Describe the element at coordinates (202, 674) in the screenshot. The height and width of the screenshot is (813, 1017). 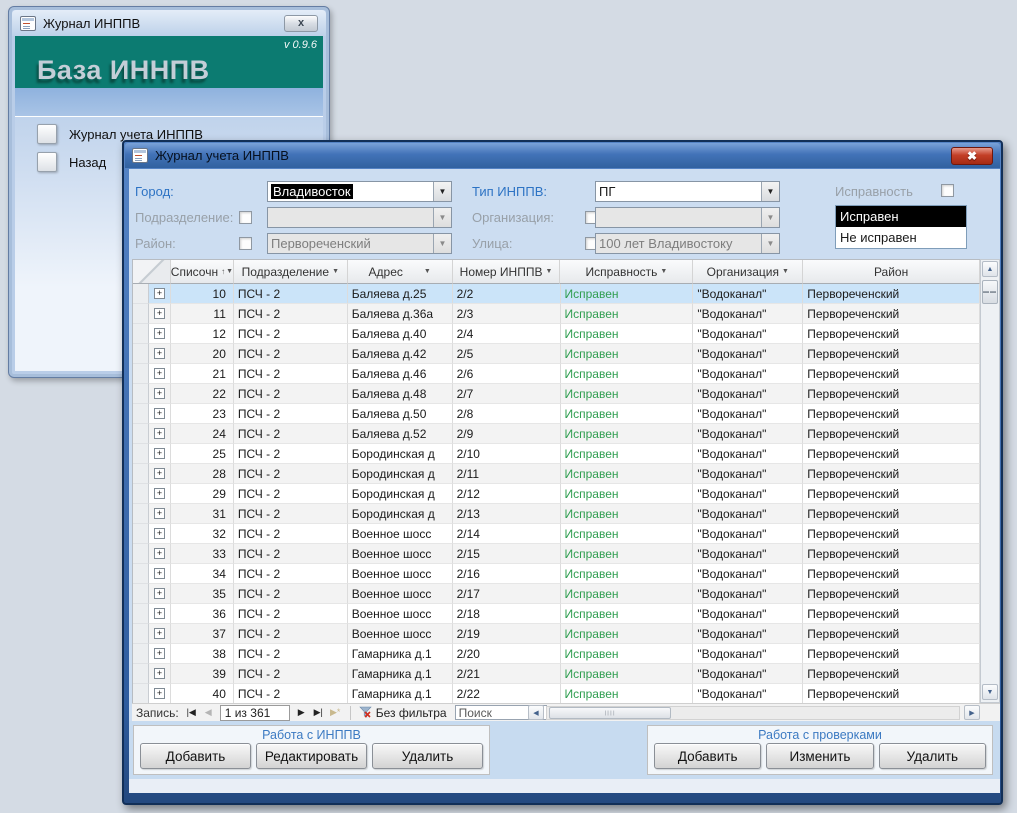
I see `table-cell: 39` at that location.